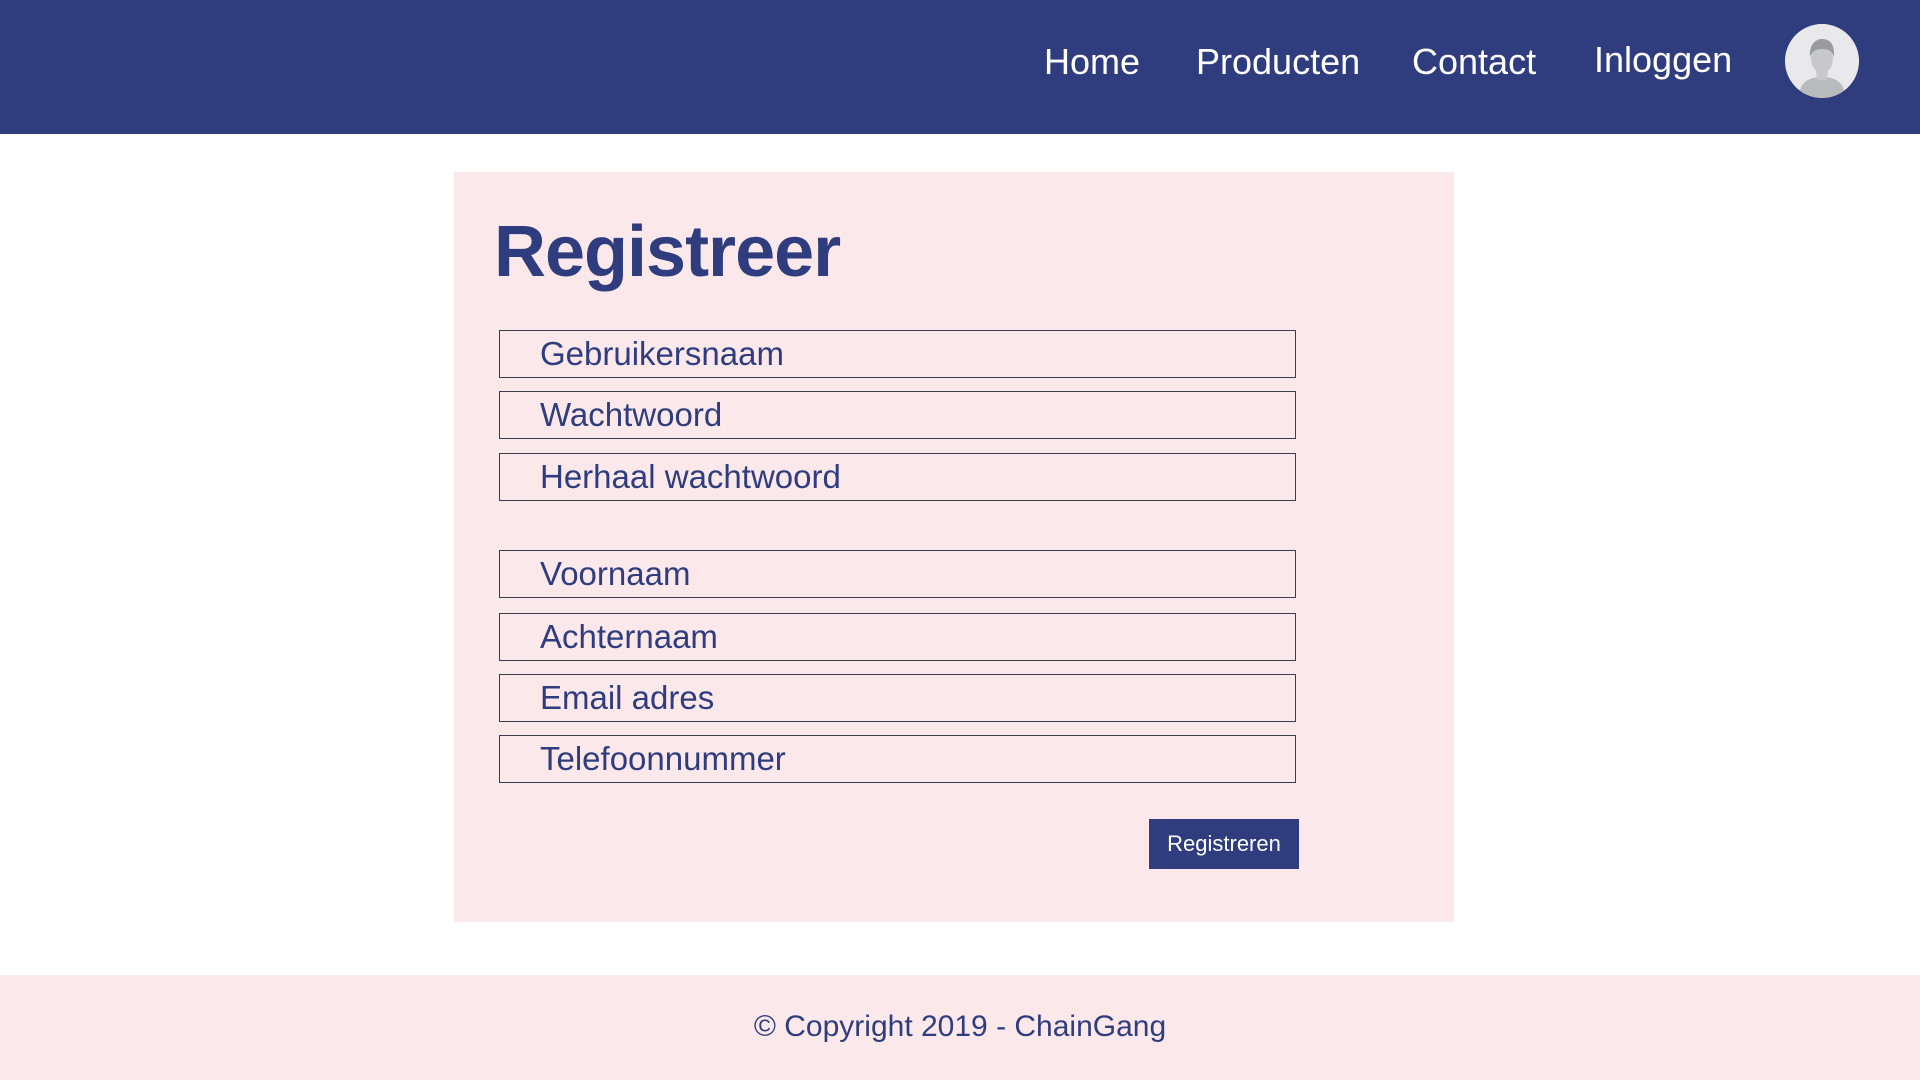  I want to click on password-field-box, so click(897, 415).